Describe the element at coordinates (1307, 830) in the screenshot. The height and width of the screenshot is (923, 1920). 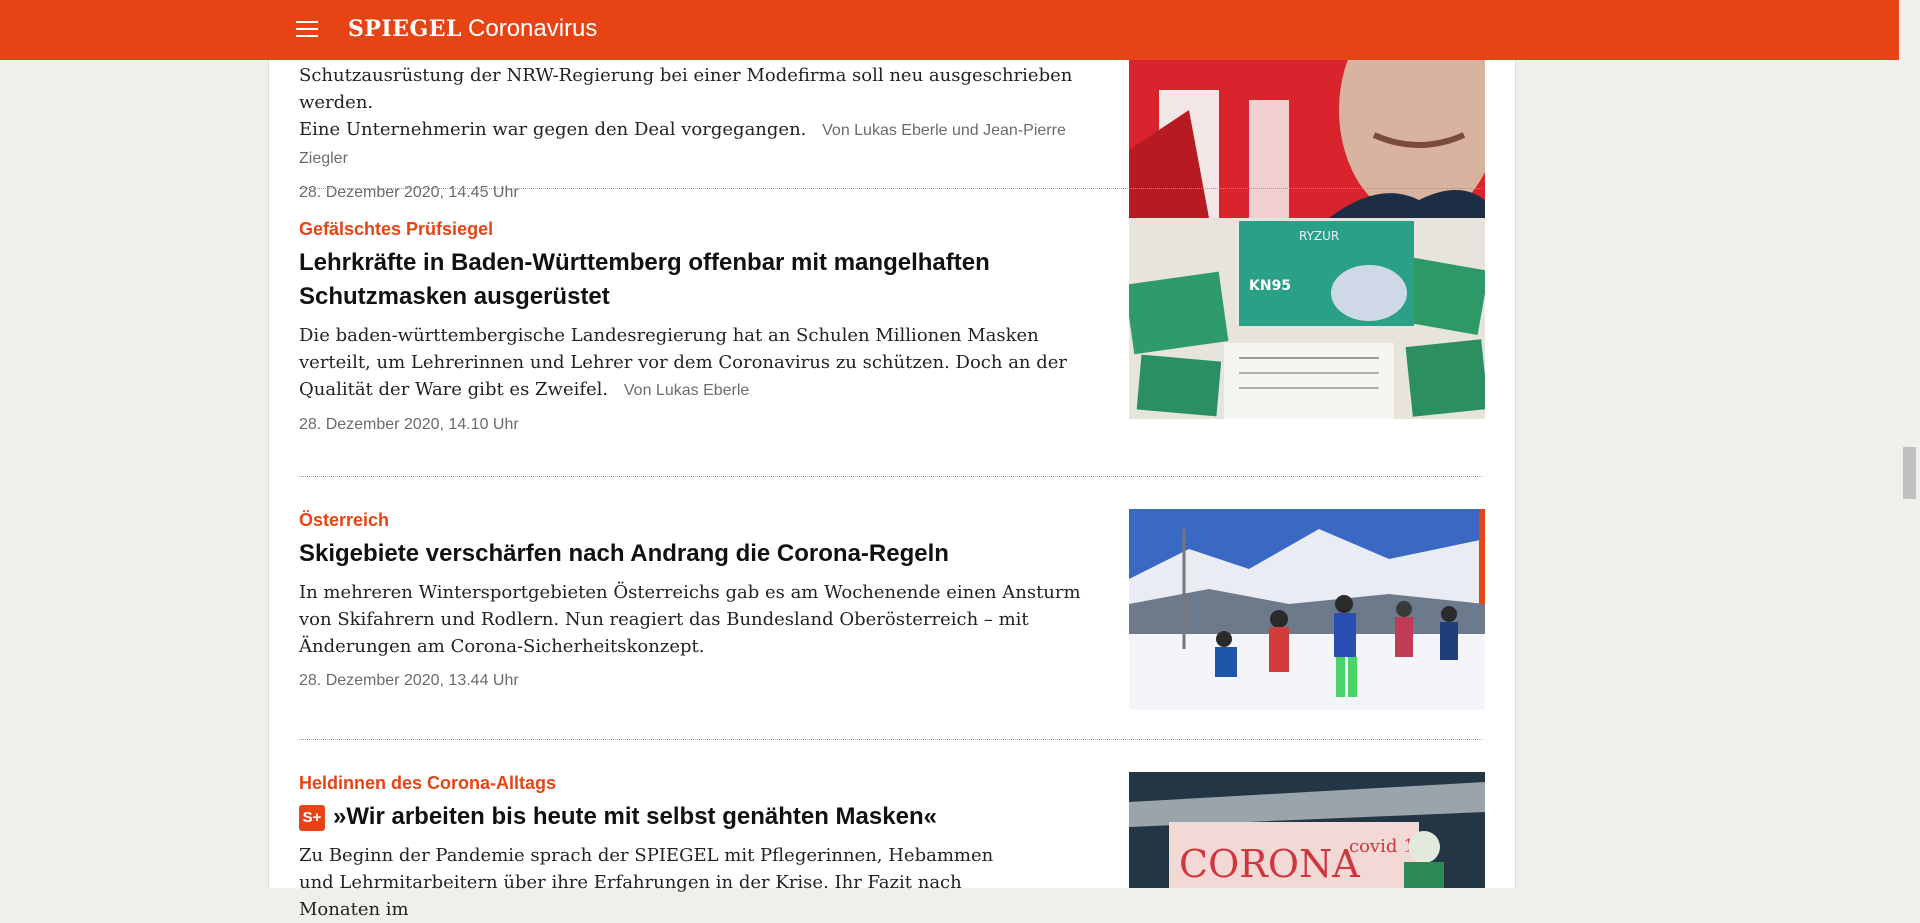
I see `article-image: CORONA covid 19` at that location.